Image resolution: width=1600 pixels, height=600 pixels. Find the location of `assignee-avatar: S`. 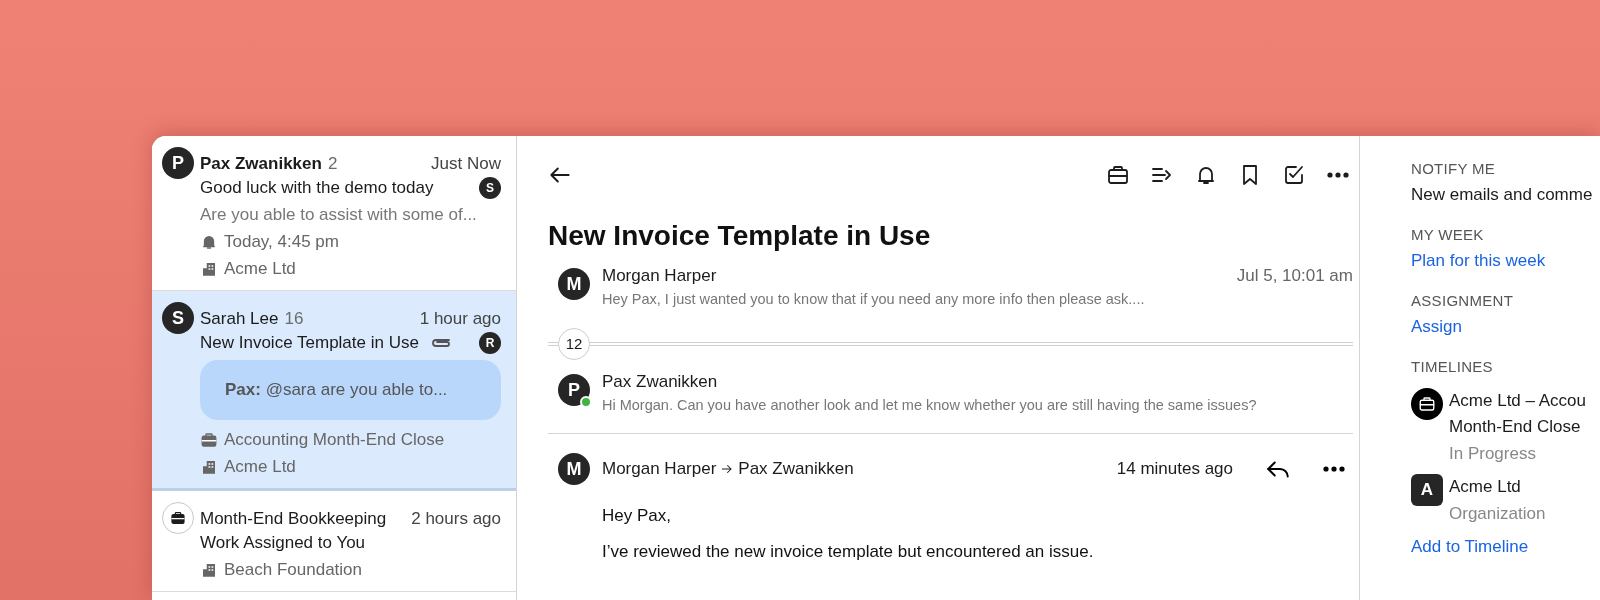

assignee-avatar: S is located at coordinates (490, 187).